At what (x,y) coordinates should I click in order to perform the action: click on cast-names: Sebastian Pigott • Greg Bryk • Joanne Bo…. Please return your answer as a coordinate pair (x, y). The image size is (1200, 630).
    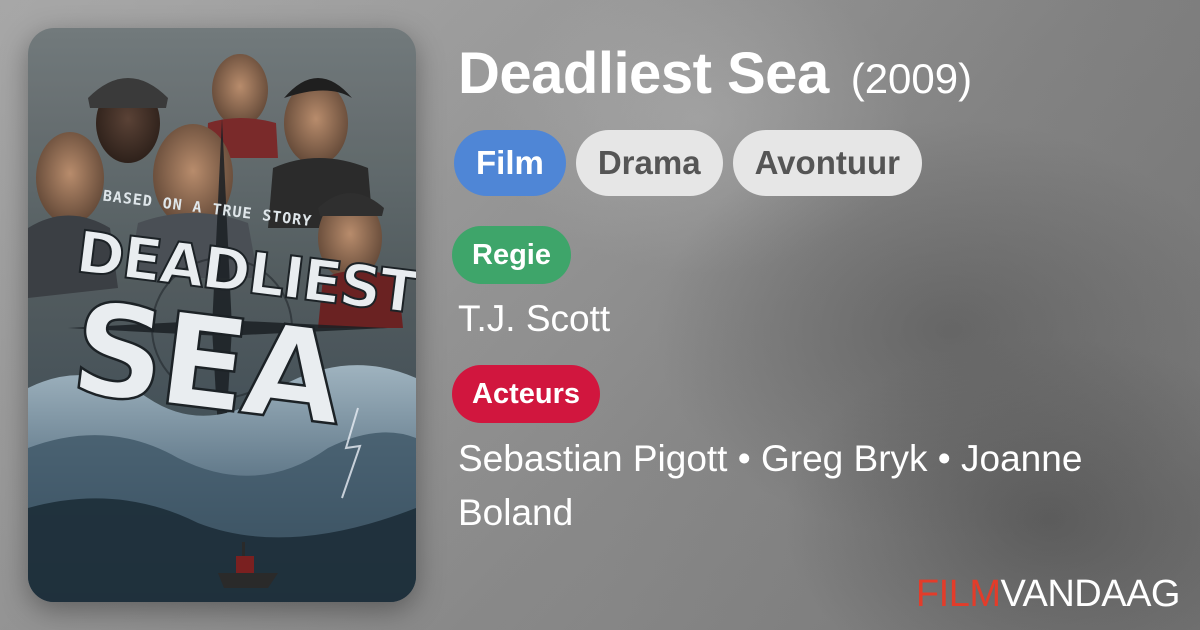
    Looking at the image, I should click on (818, 486).